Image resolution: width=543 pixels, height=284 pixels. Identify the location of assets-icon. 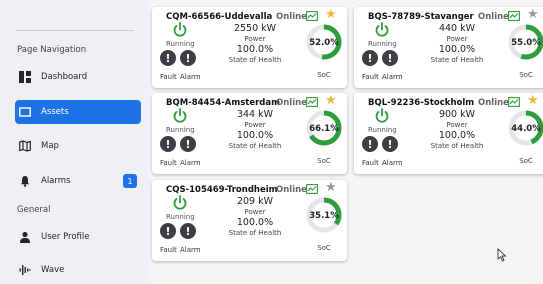
(25, 112).